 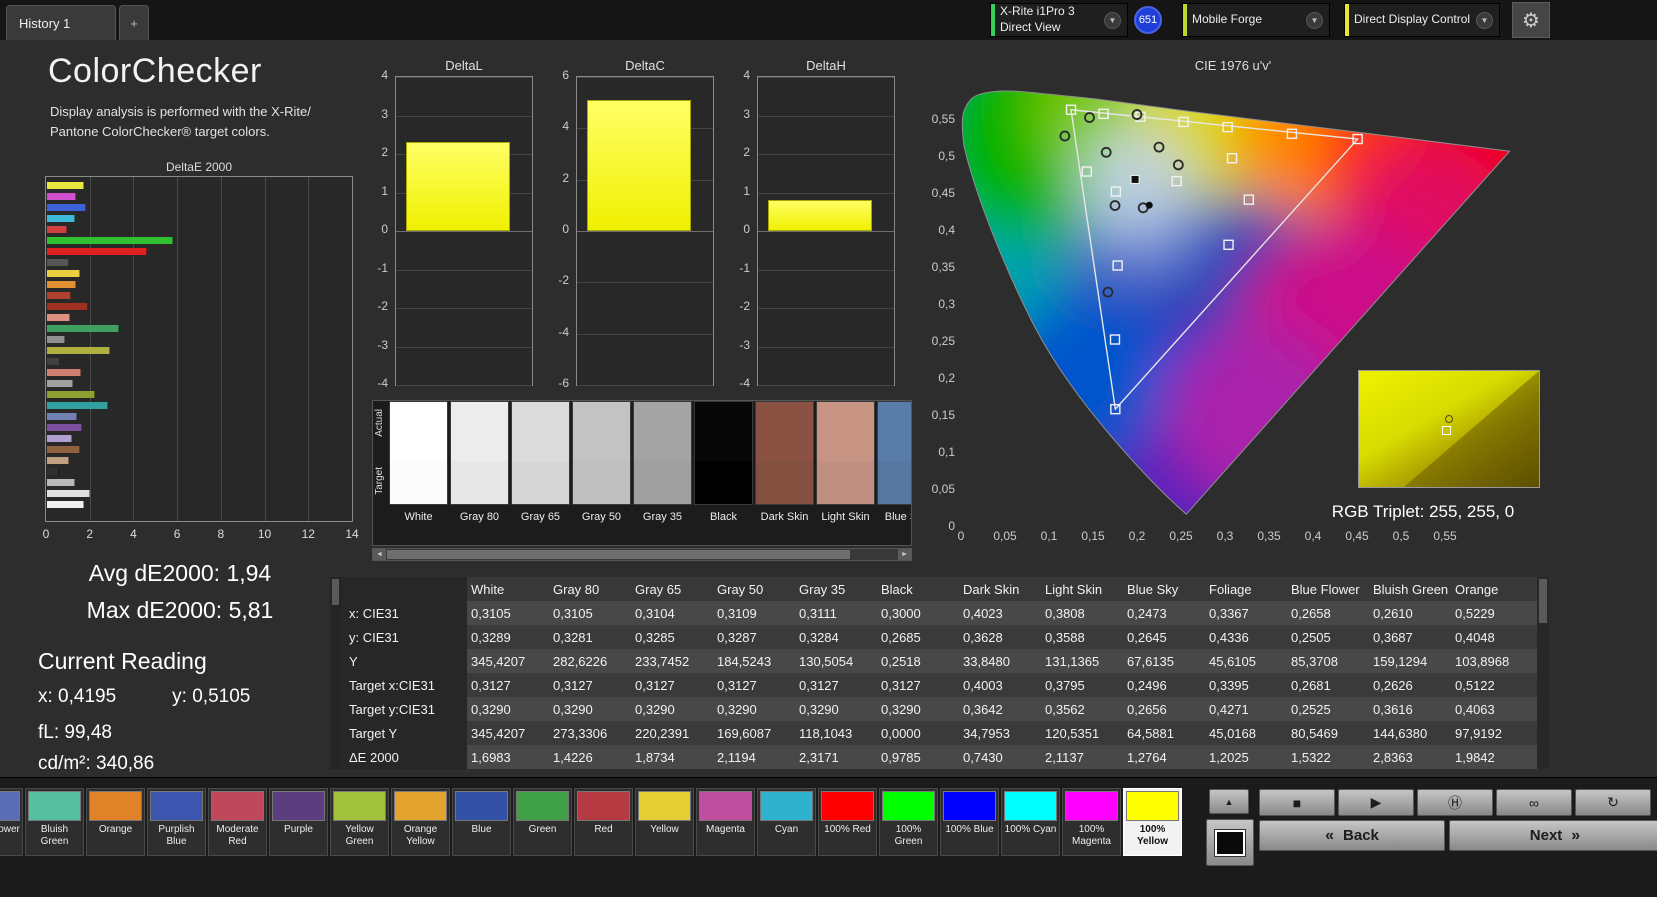 I want to click on pattern-window-button, so click(x=1230, y=842).